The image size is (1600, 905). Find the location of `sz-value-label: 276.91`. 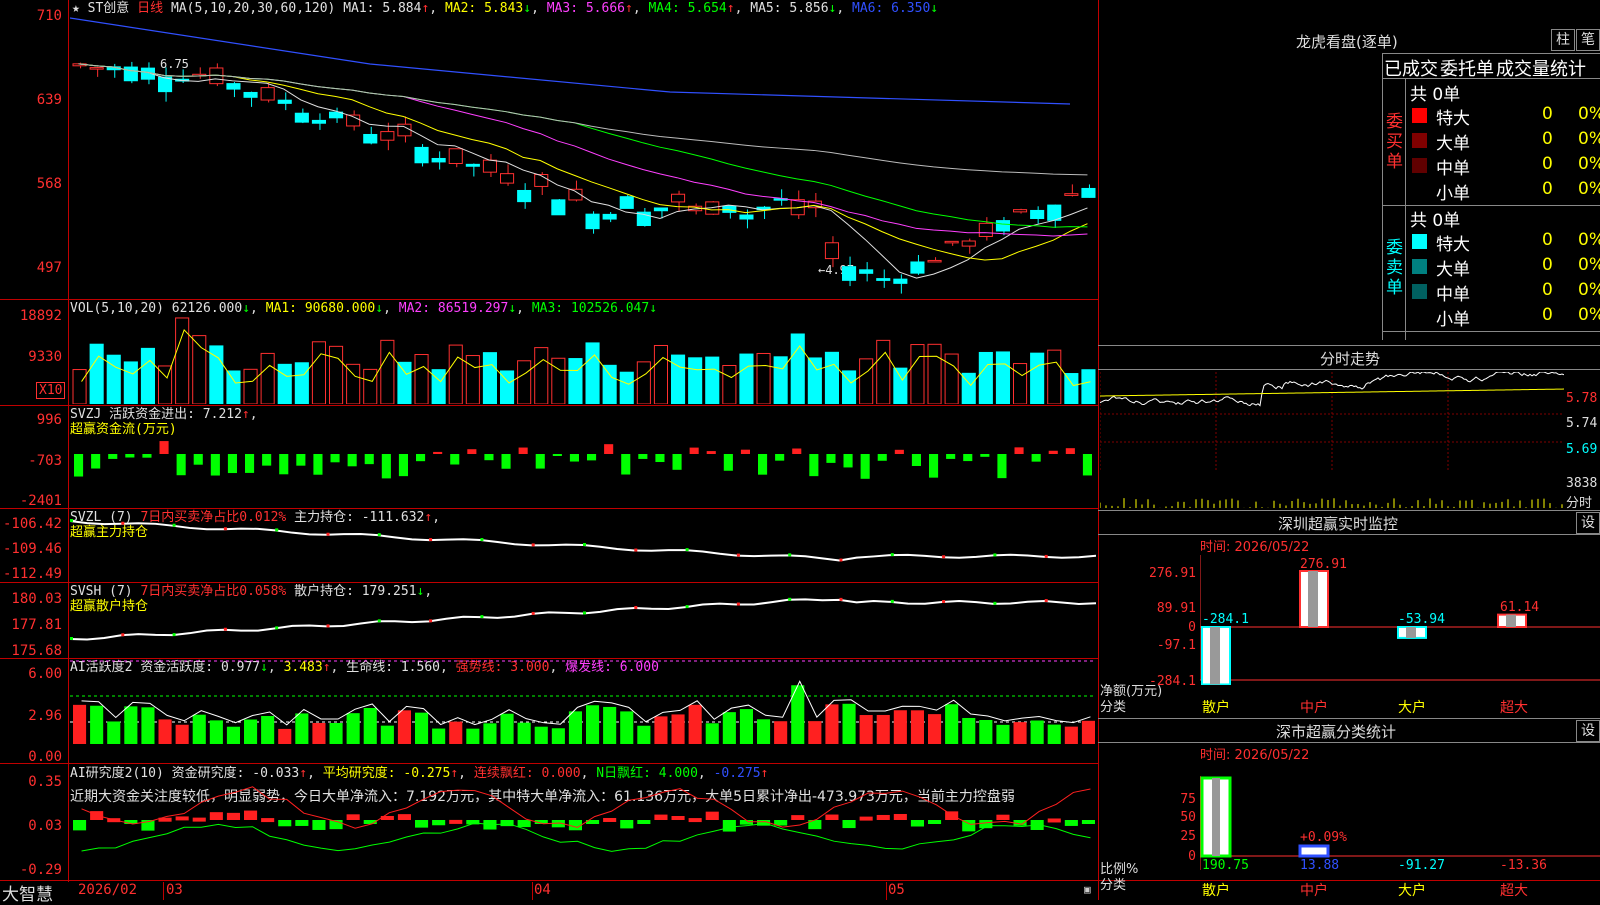

sz-value-label: 276.91 is located at coordinates (1323, 564).